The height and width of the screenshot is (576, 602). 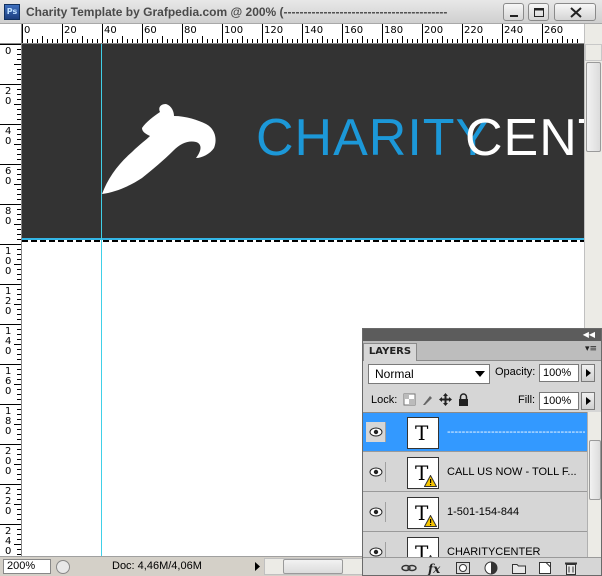 What do you see at coordinates (11, 300) in the screenshot?
I see `vertical-ruler: 0 20 40 60 80 100 120 140 160 180 200 220 240` at bounding box center [11, 300].